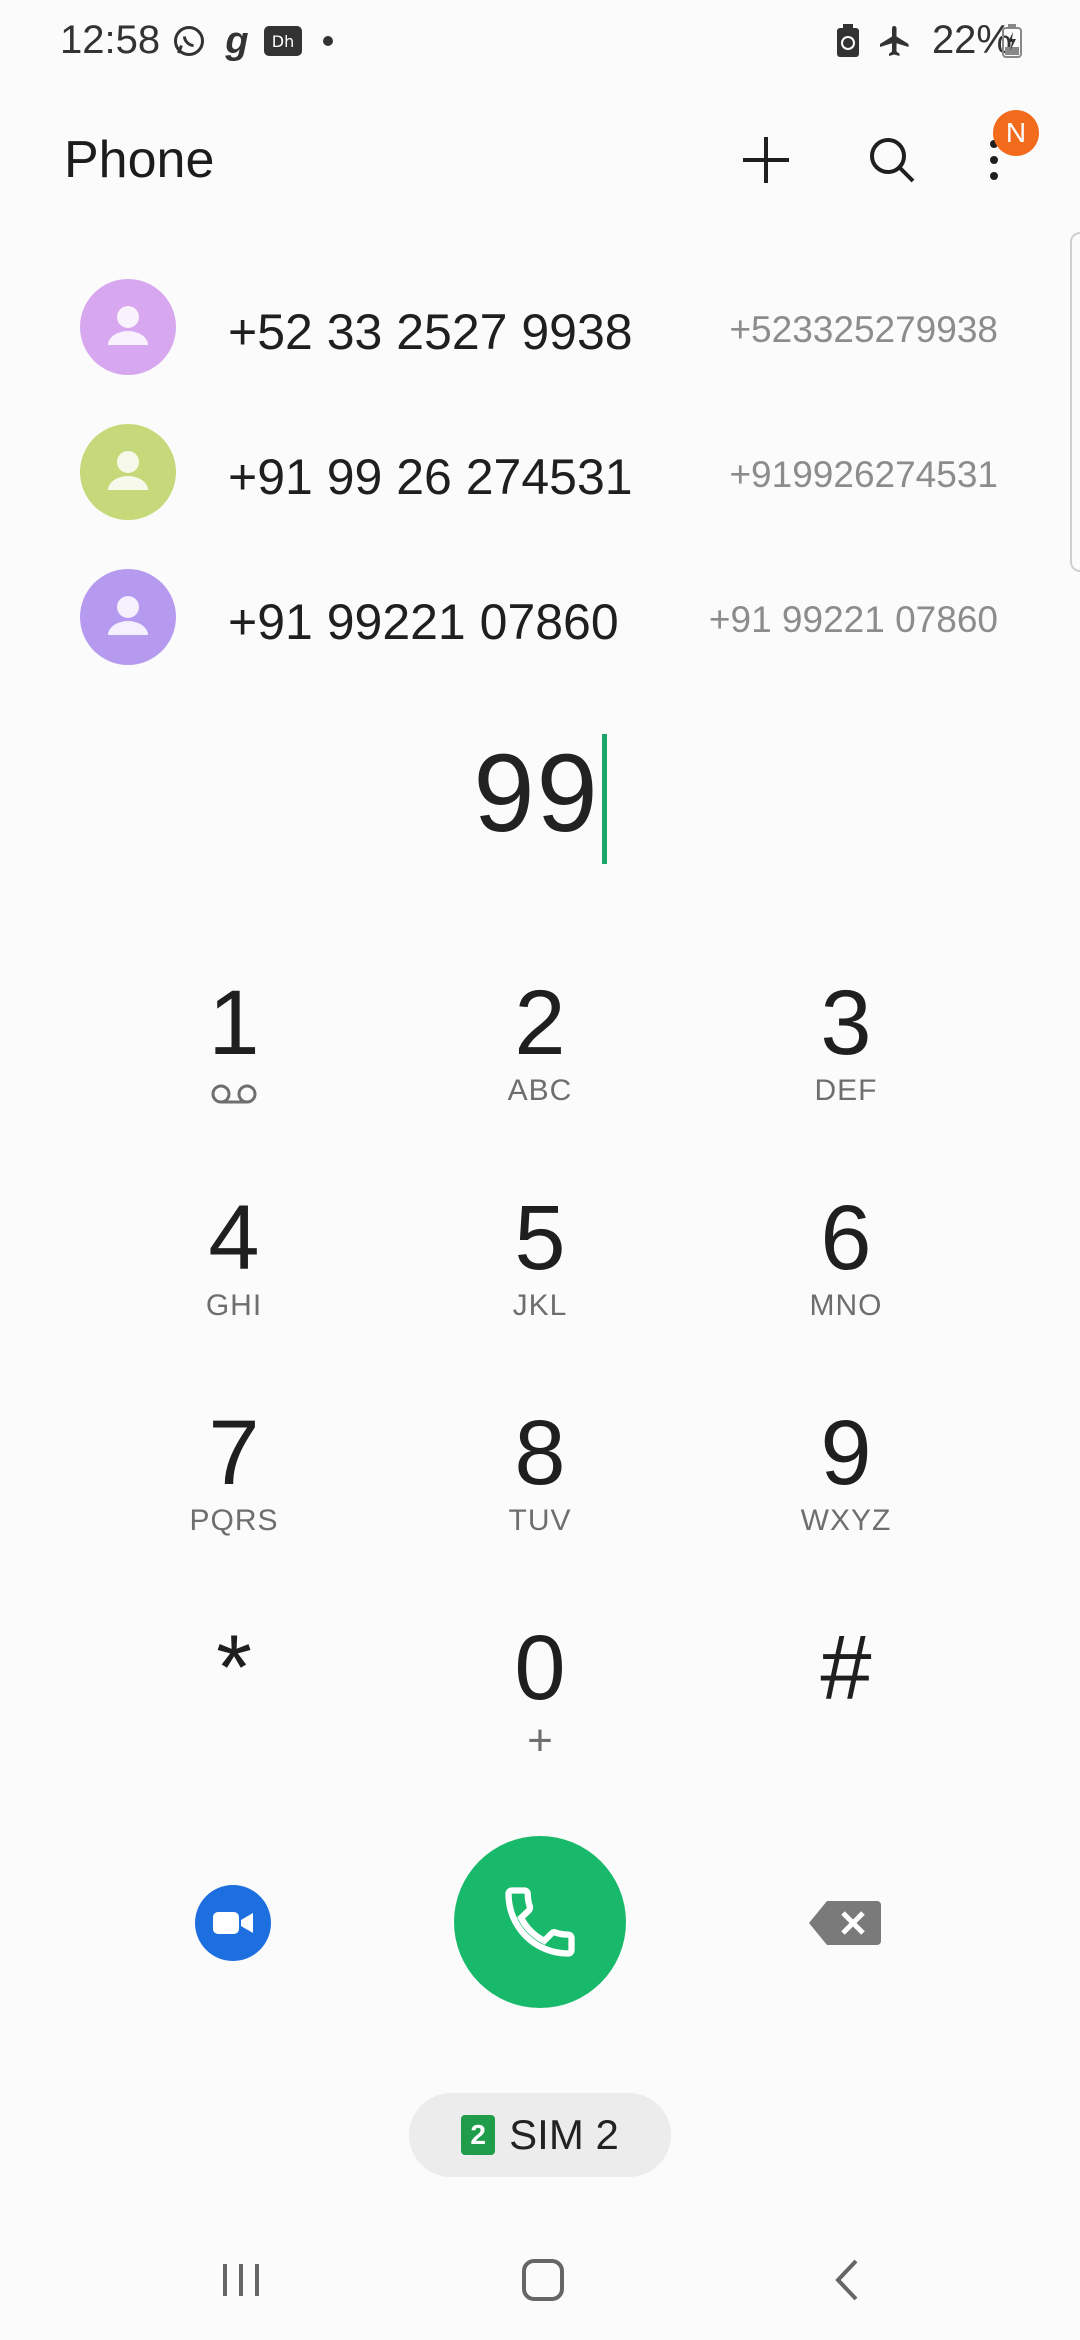  Describe the element at coordinates (234, 1238) in the screenshot. I see `key-digit: 4` at that location.